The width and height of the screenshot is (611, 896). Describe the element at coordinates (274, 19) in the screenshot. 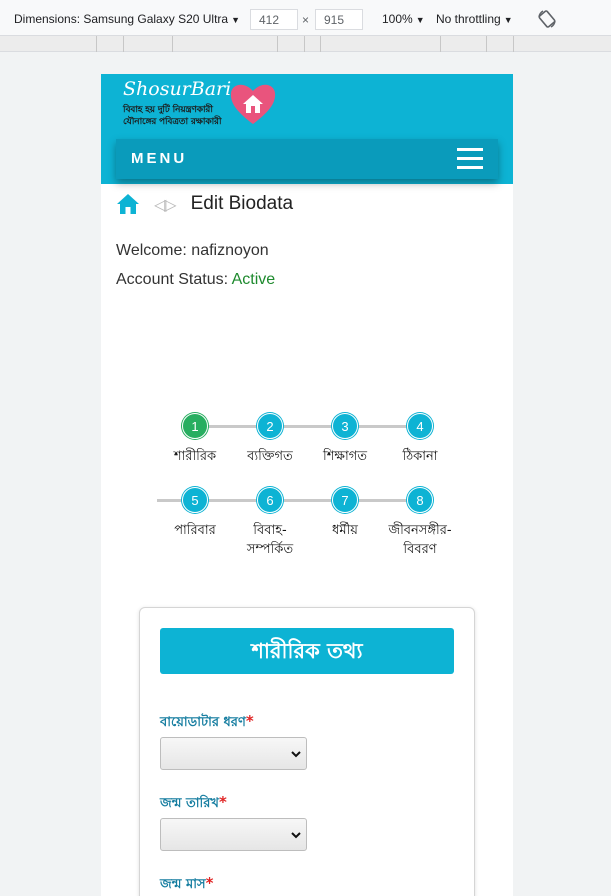

I see `viewport-width-input: 412` at that location.